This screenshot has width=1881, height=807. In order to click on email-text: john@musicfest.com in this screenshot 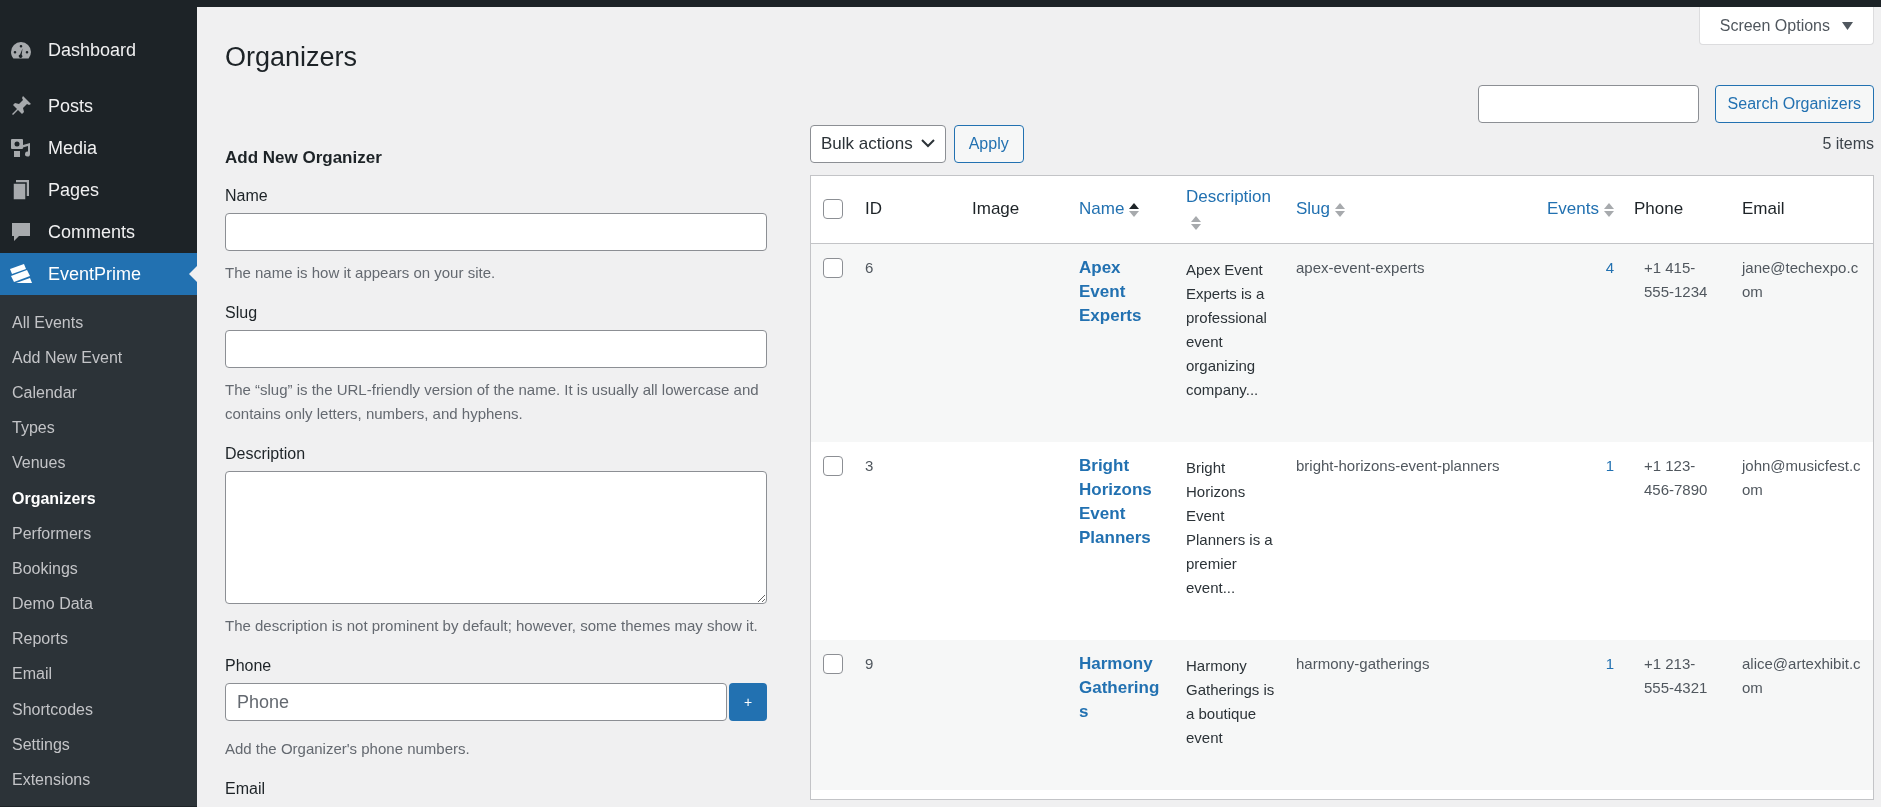, I will do `click(1802, 477)`.